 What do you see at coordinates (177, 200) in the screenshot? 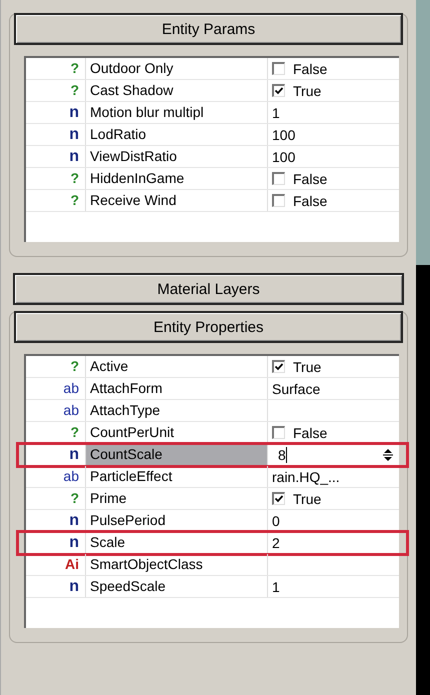
I see `property-name: Receive Wind` at bounding box center [177, 200].